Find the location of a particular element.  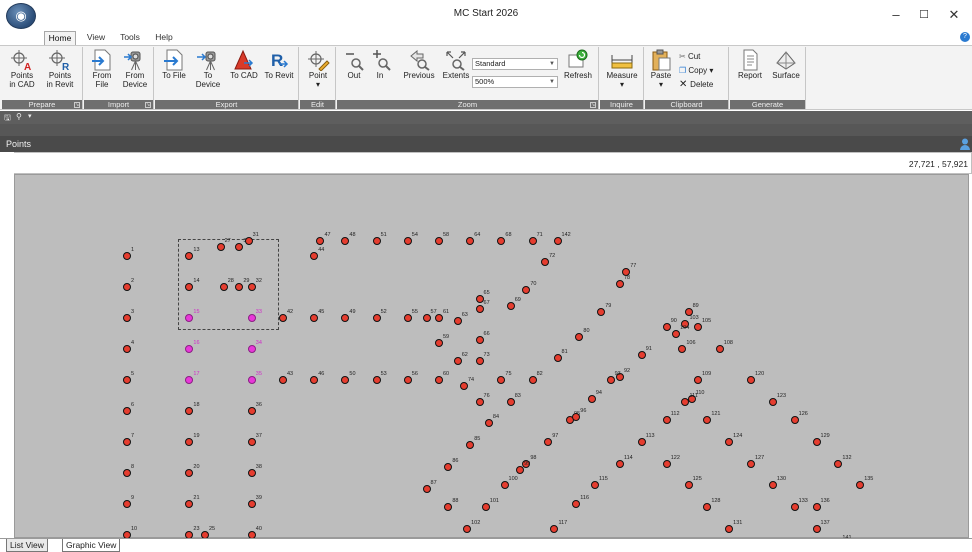

to-revit-button: R To Revit is located at coordinates (279, 64).